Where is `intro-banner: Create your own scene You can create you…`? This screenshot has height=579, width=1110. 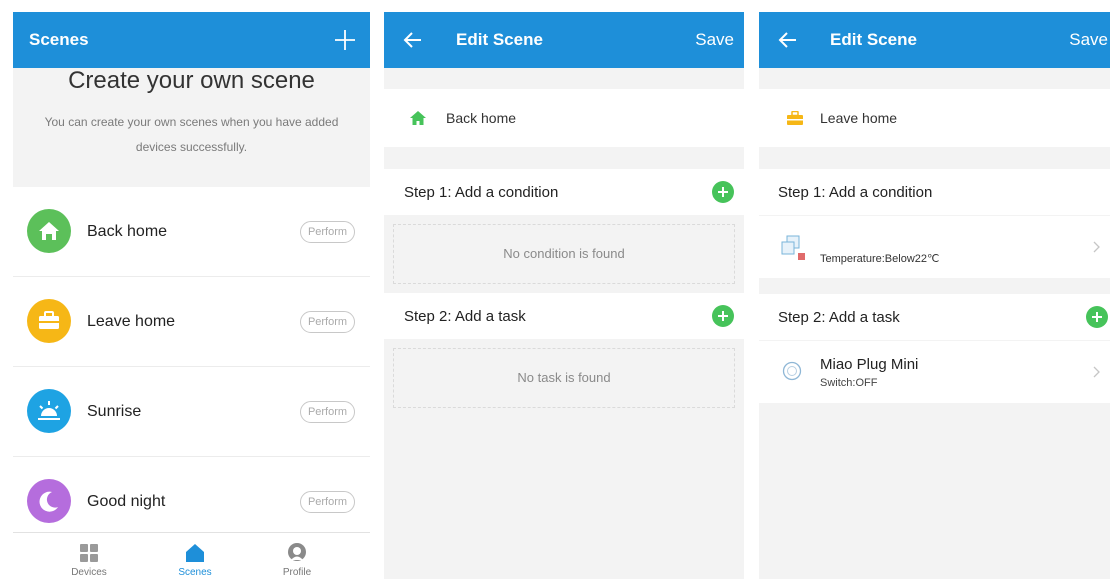
intro-banner: Create your own scene You can create you… is located at coordinates (191, 127).